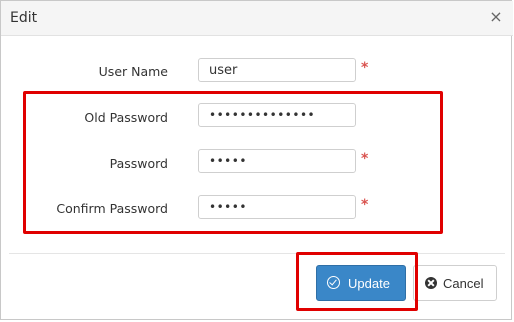 This screenshot has height=322, width=514. What do you see at coordinates (277, 70) in the screenshot?
I see `username-field` at bounding box center [277, 70].